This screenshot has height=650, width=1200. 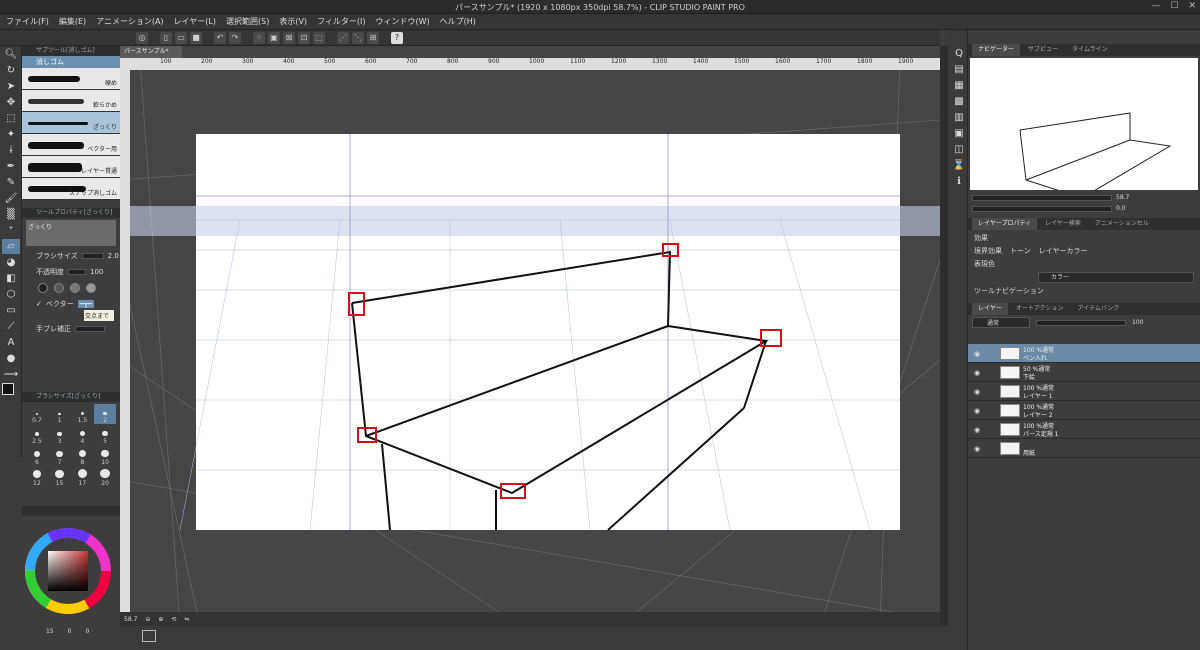 I want to click on brush-item: 硬め, so click(x=71, y=79).